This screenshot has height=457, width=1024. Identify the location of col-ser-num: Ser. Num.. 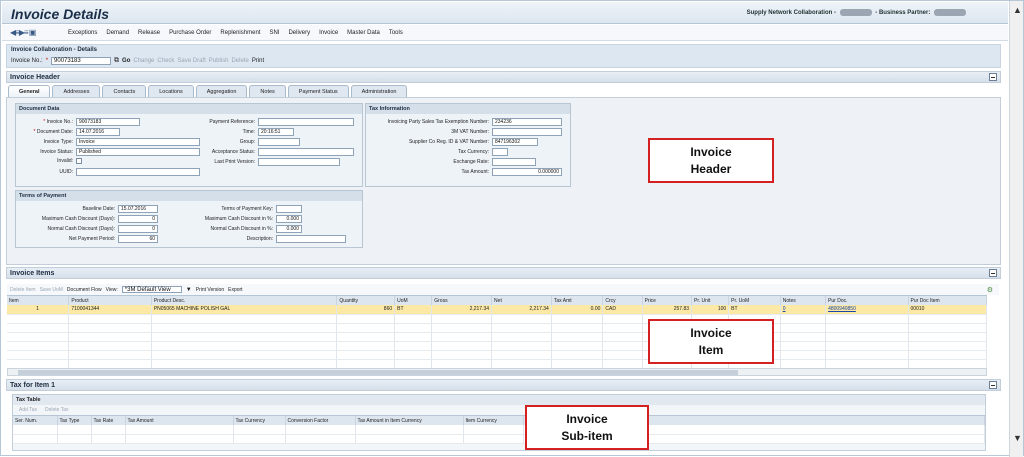
(35, 420).